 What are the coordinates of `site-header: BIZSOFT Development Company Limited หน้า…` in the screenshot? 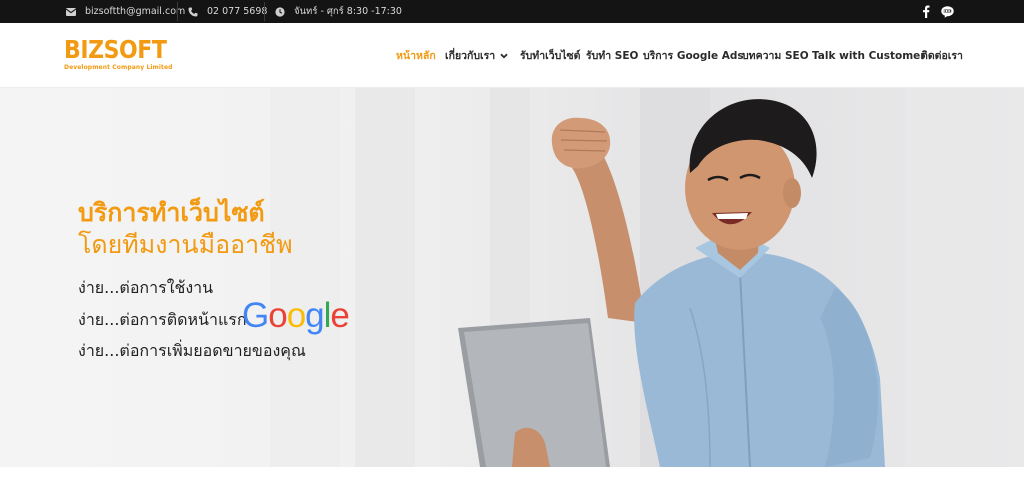 It's located at (512, 55).